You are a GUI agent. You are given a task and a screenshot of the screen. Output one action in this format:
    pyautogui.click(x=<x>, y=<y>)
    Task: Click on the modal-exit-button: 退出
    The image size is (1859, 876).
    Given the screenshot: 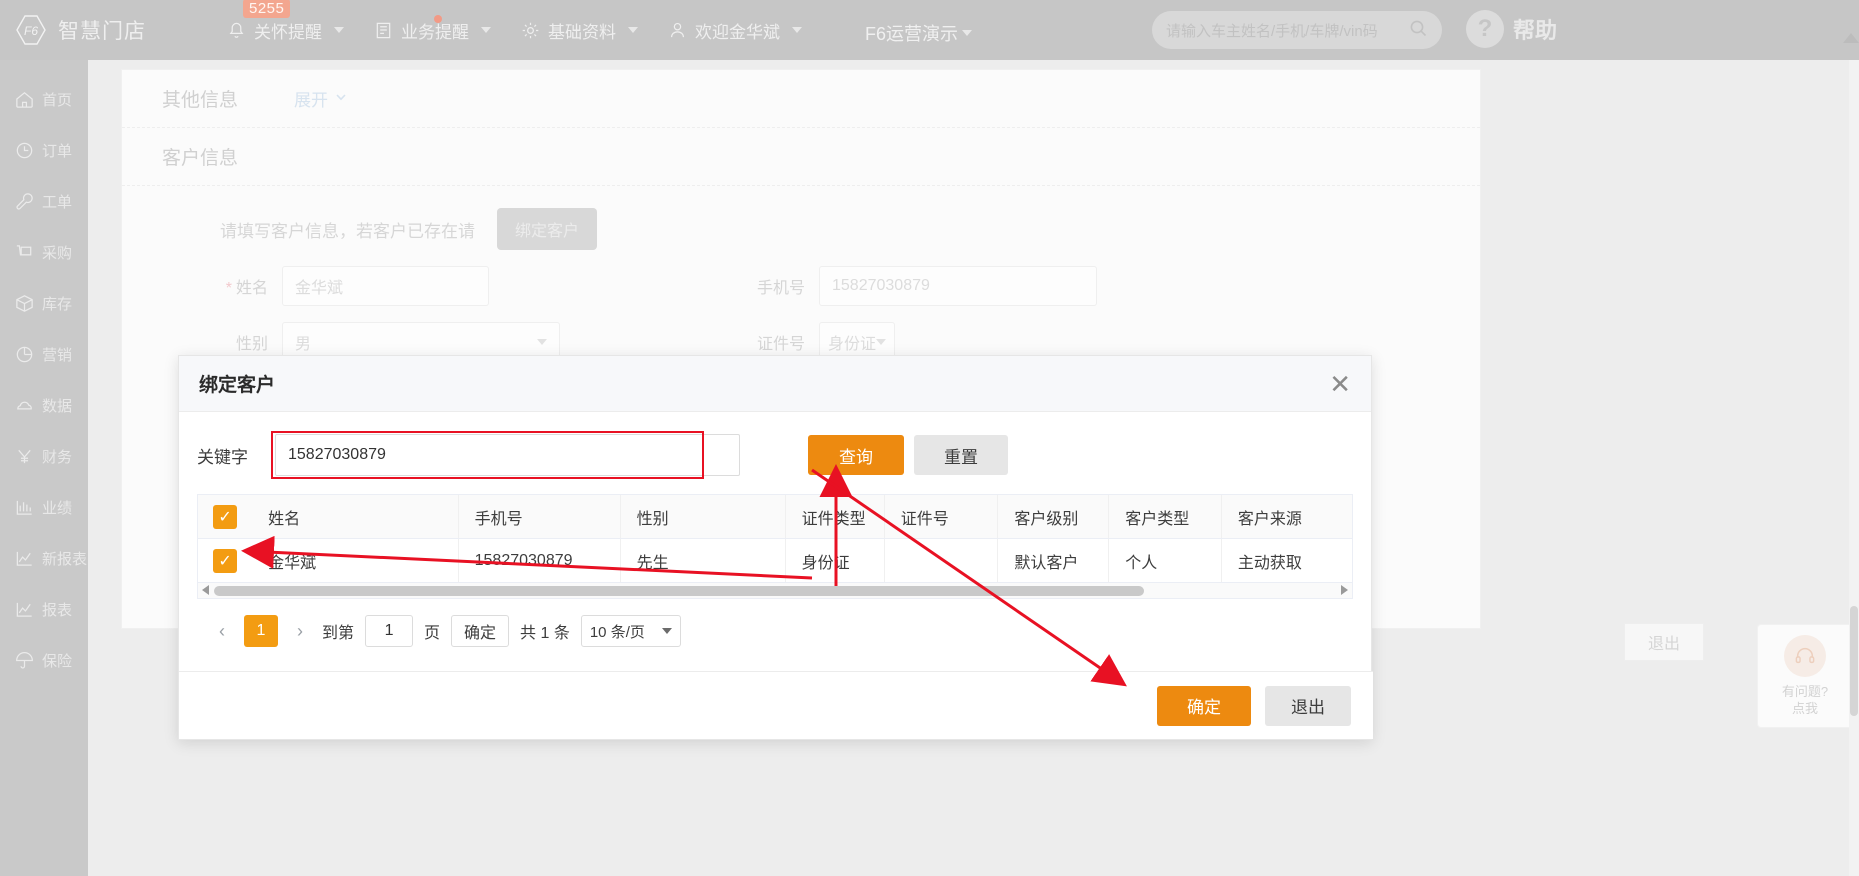 What is the action you would take?
    pyautogui.click(x=1308, y=705)
    